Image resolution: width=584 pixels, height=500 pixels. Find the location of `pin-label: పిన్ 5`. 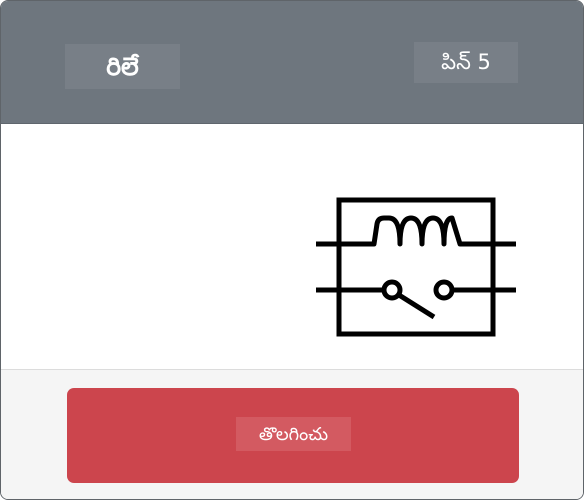

pin-label: పిన్ 5 is located at coordinates (466, 62).